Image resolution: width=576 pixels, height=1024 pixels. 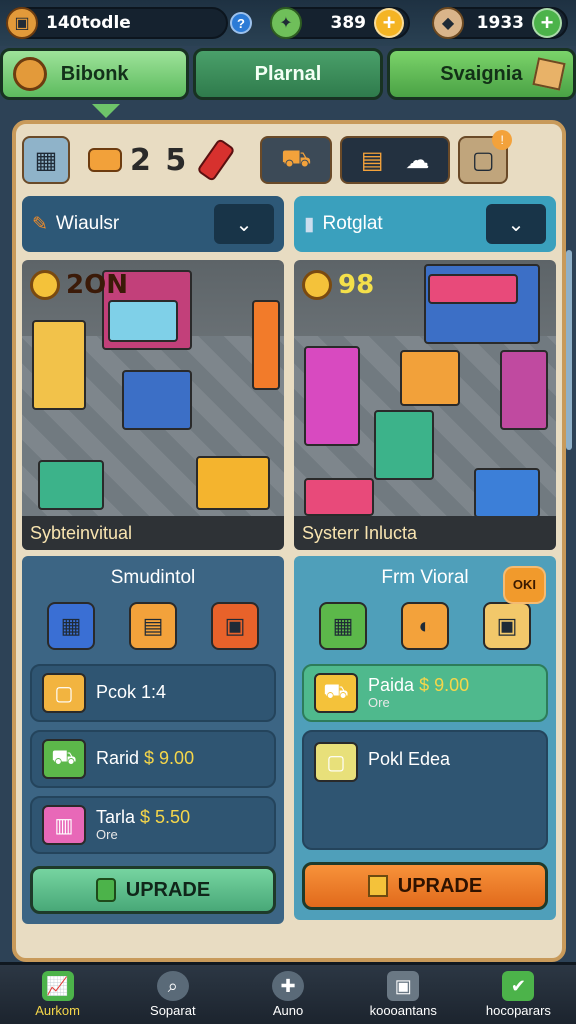 I want to click on top-resource-bar: ▣ 140todle ? ✦ 389 + ◆ 1933 +, so click(x=288, y=23).